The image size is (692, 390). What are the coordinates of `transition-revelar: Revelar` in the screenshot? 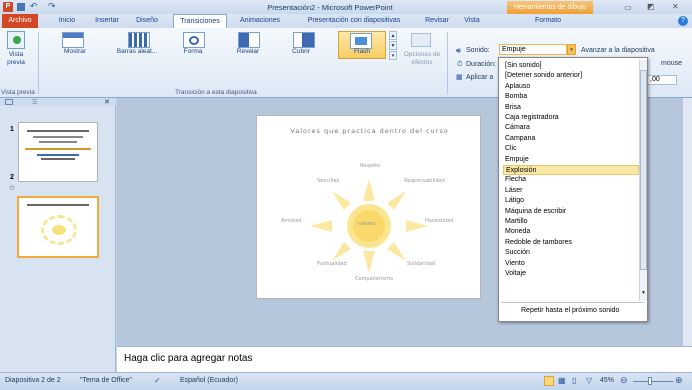 It's located at (248, 52).